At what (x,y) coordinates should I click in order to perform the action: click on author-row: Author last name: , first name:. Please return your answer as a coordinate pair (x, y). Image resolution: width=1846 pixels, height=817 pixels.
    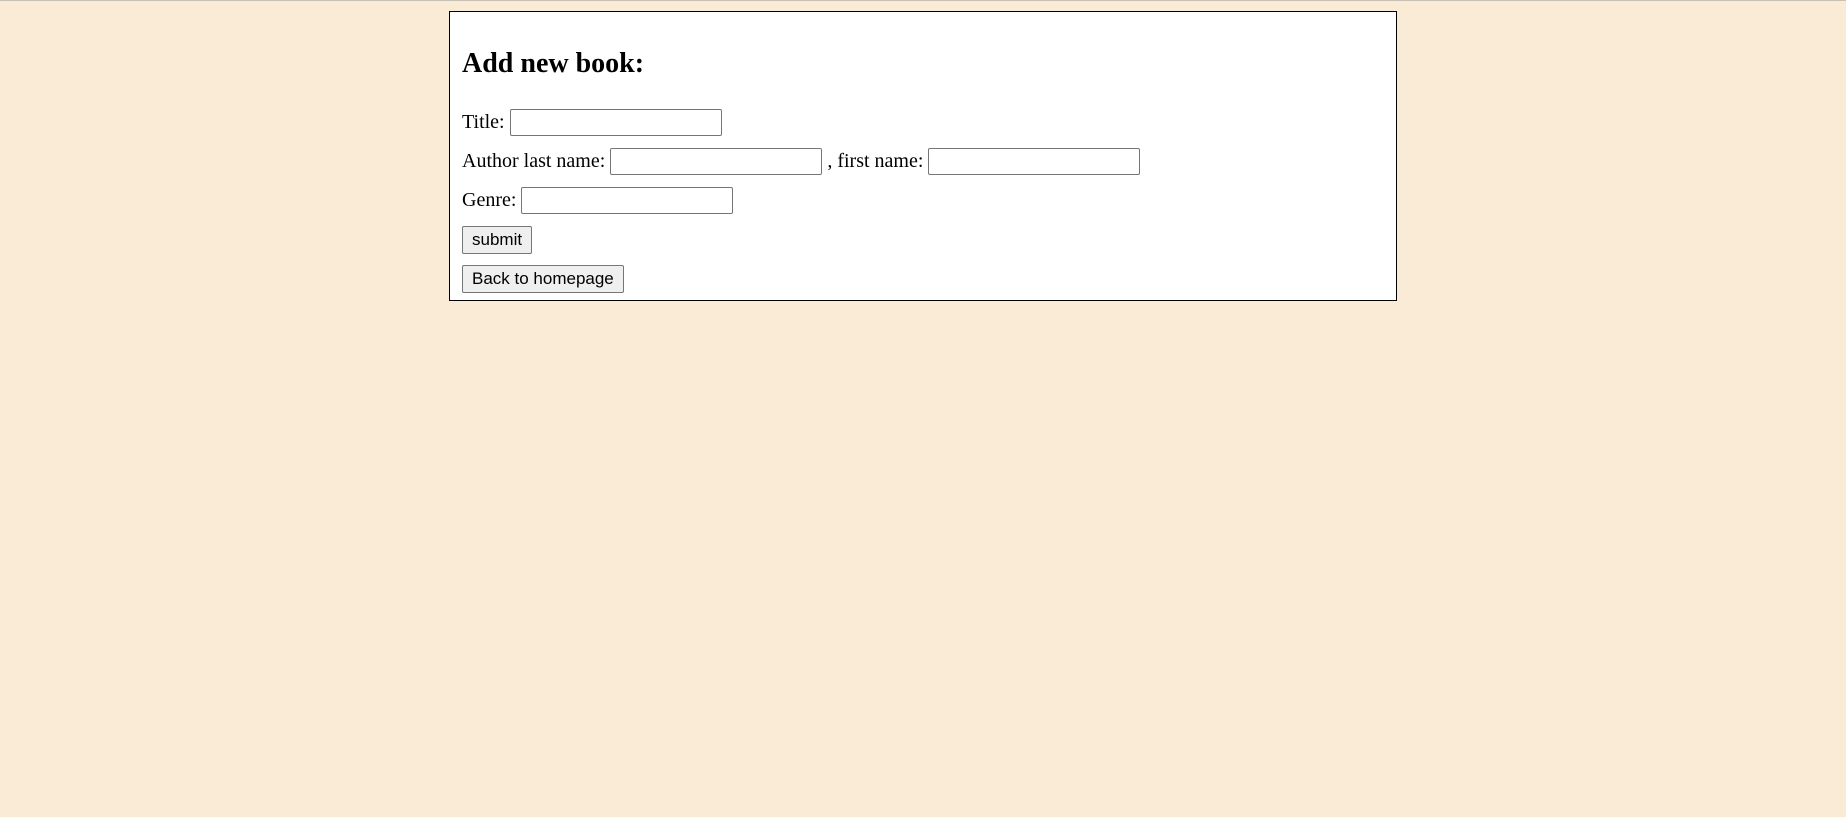
    Looking at the image, I should click on (804, 161).